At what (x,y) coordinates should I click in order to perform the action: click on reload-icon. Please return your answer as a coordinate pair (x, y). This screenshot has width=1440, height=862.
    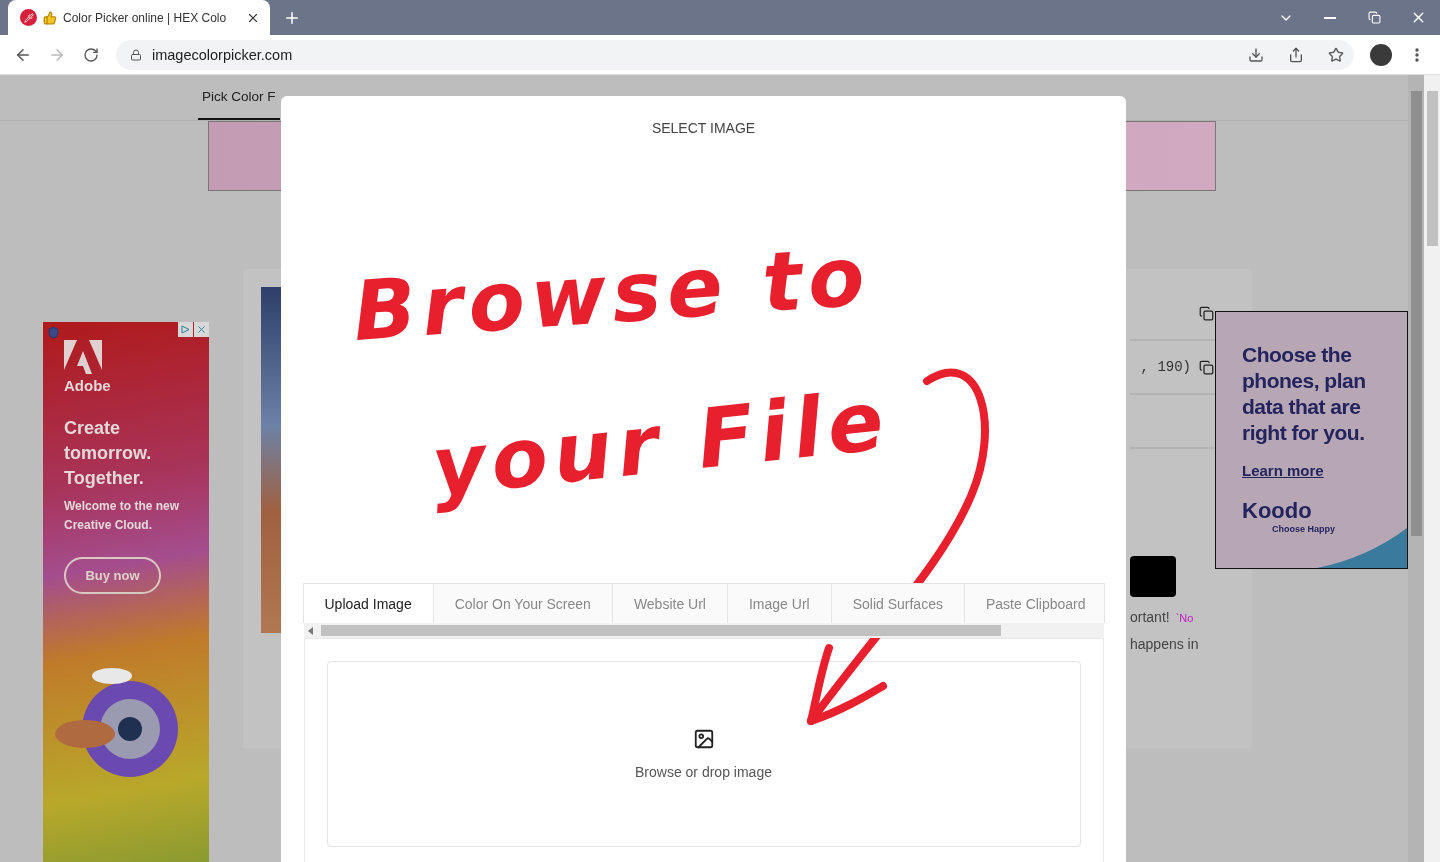
    Looking at the image, I should click on (91, 54).